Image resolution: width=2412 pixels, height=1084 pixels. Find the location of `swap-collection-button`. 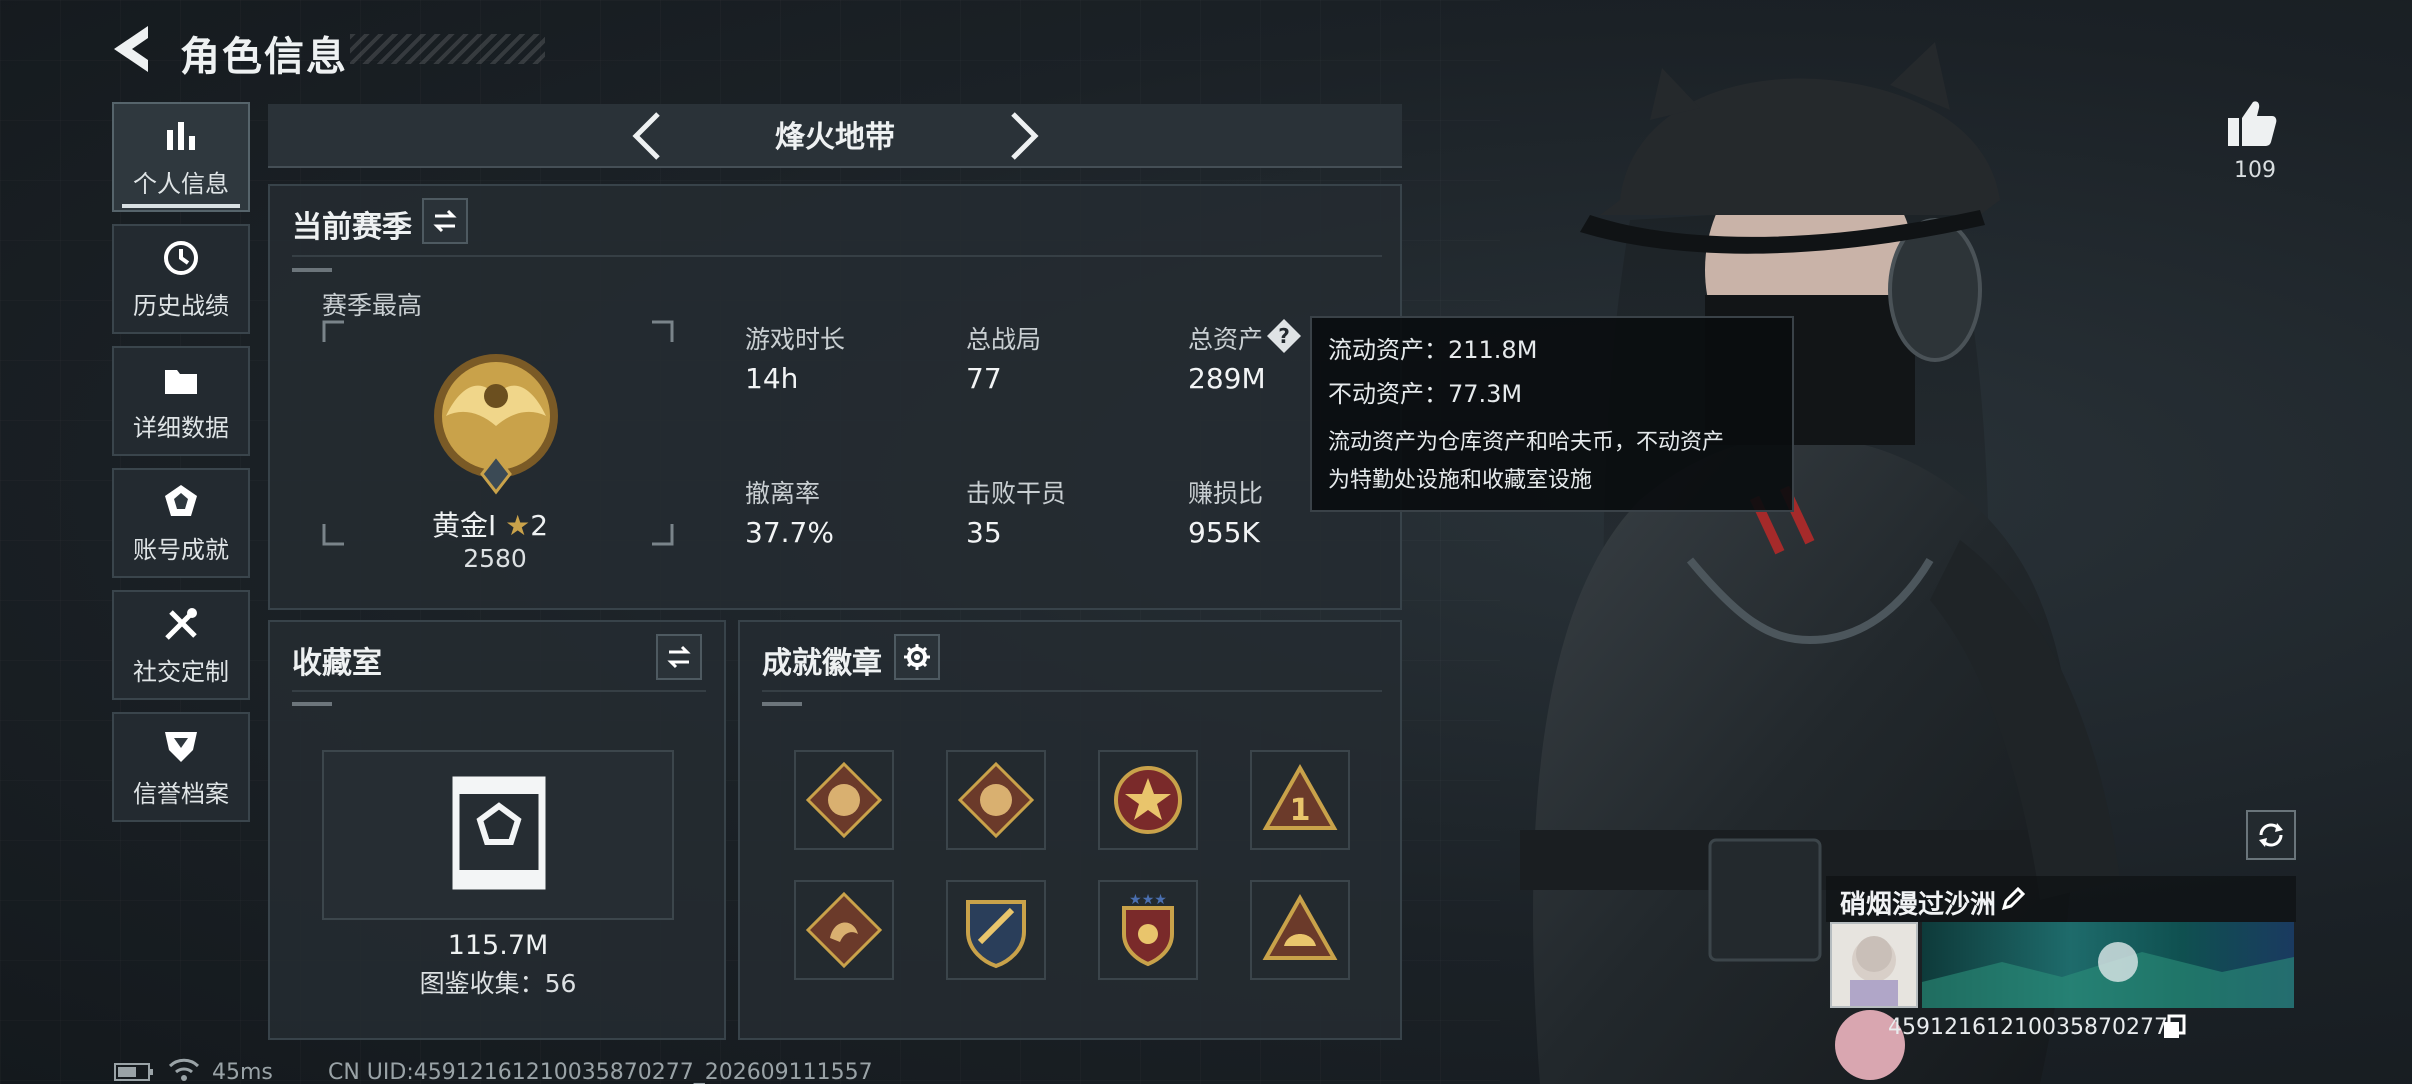

swap-collection-button is located at coordinates (679, 657).